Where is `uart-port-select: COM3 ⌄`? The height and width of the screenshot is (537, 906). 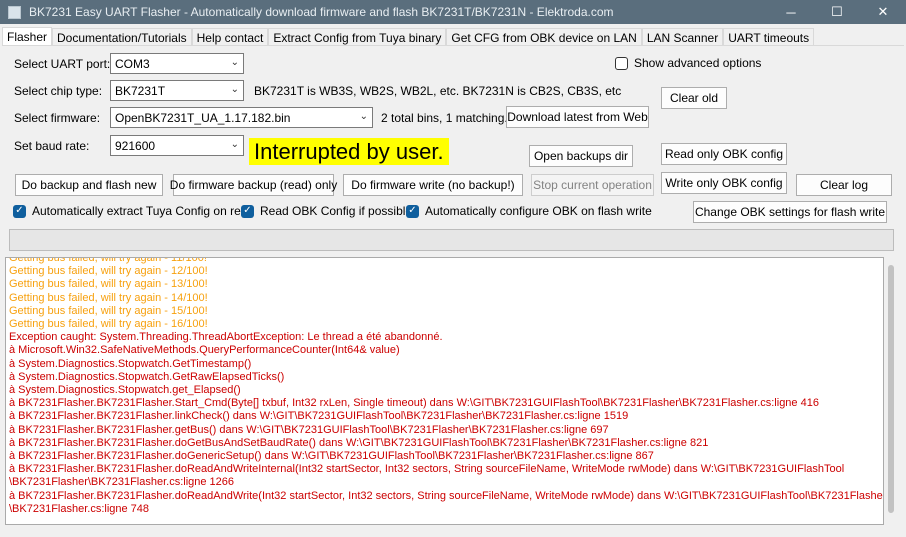
uart-port-select: COM3 ⌄ is located at coordinates (177, 63).